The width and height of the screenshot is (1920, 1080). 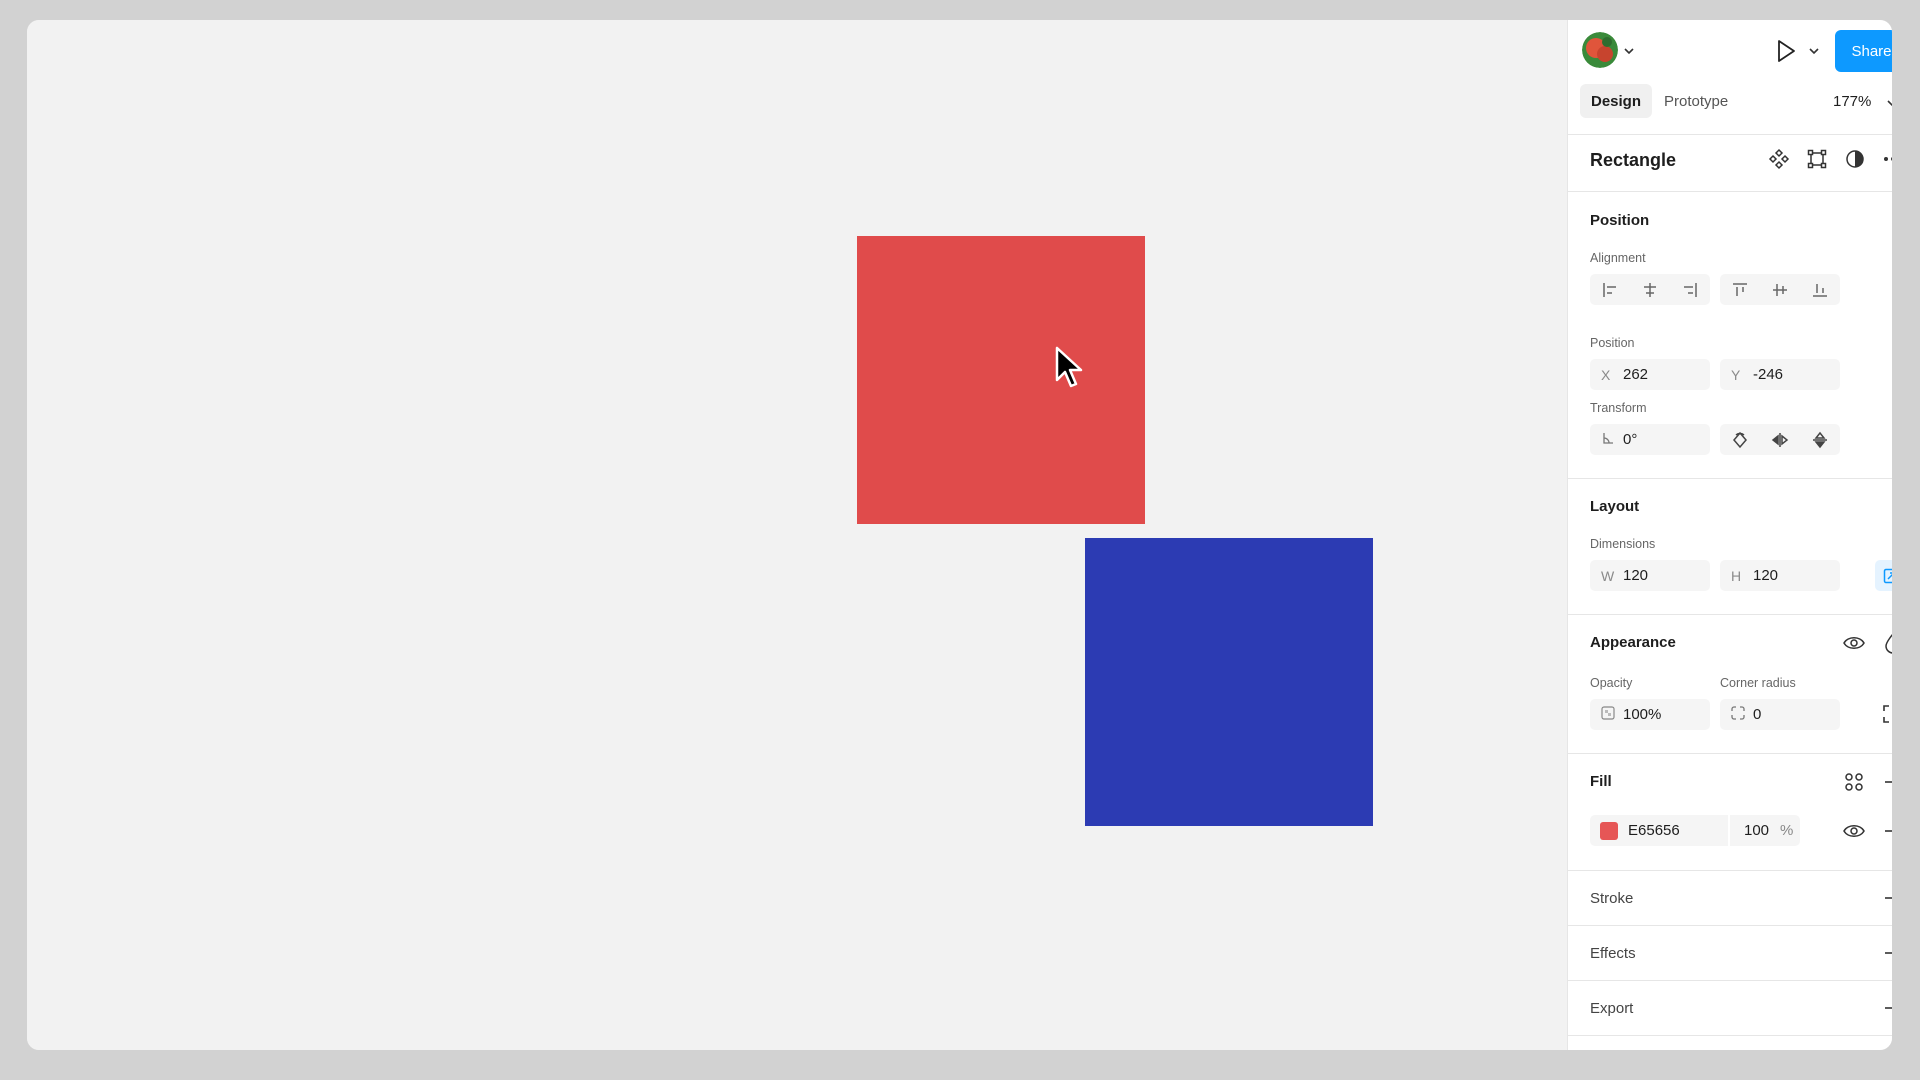 What do you see at coordinates (1613, 953) in the screenshot?
I see `section-title-effects: Effects` at bounding box center [1613, 953].